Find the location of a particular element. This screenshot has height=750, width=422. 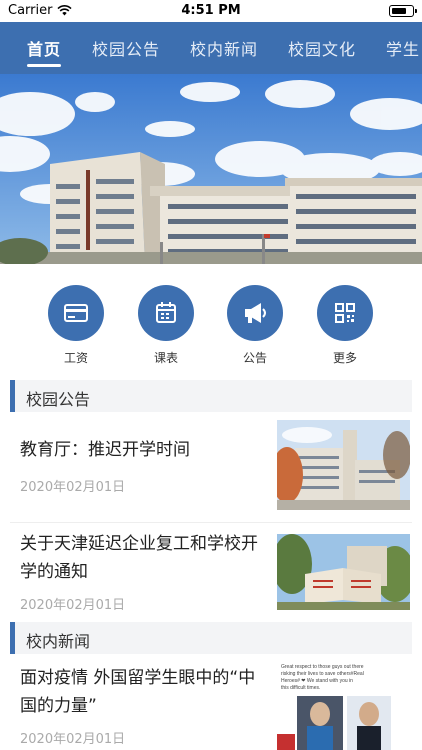

social-post-screenshot is located at coordinates (334, 723).